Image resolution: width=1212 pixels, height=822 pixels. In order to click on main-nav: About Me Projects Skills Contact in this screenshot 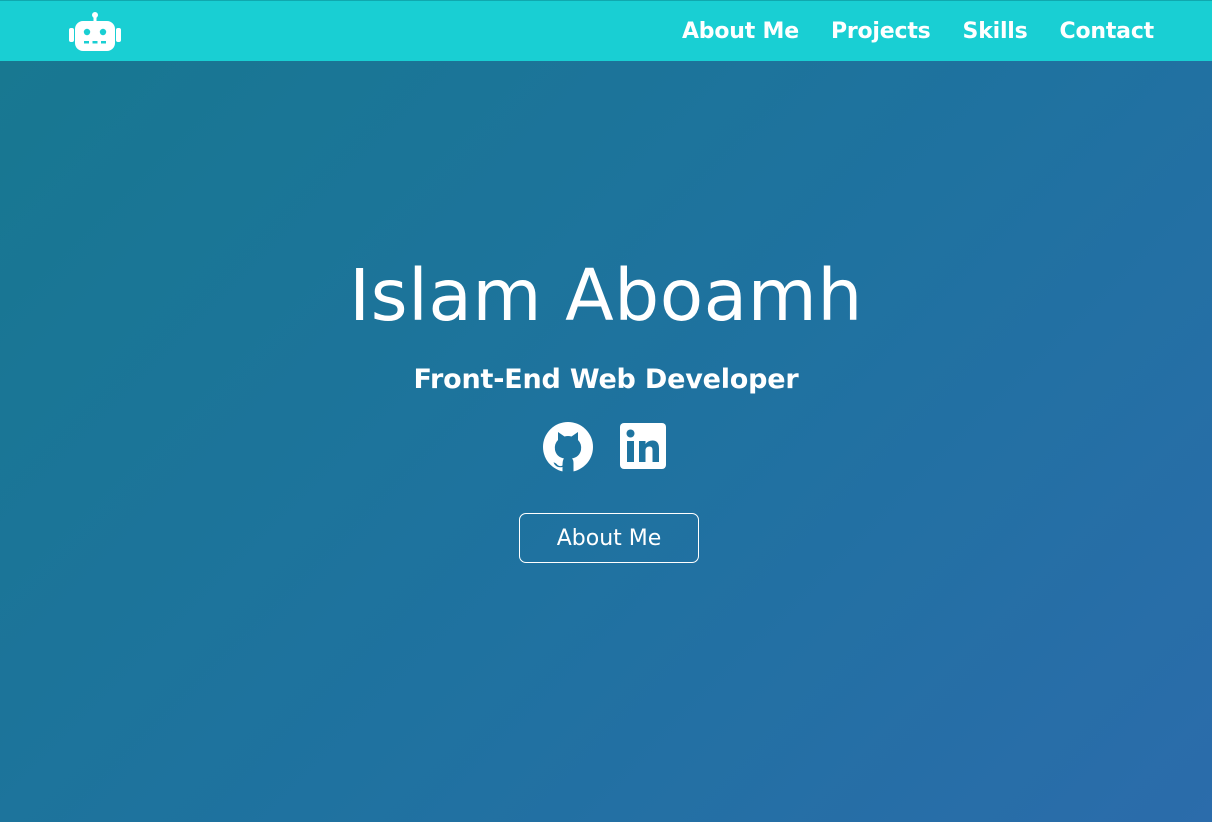, I will do `click(902, 31)`.